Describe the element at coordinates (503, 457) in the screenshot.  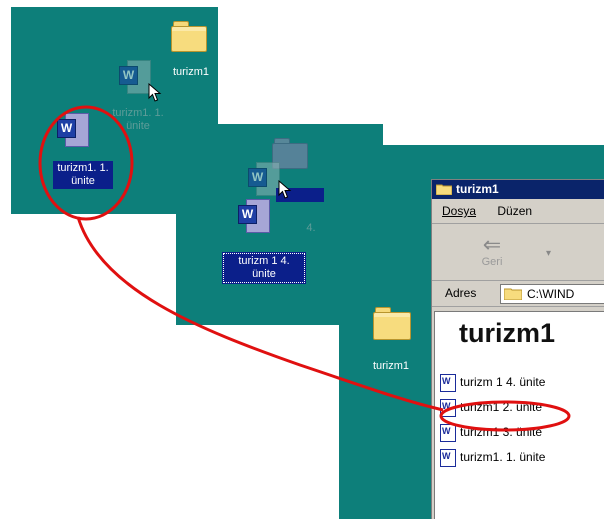
I see `file-name: turizm1. 1. ünite` at that location.